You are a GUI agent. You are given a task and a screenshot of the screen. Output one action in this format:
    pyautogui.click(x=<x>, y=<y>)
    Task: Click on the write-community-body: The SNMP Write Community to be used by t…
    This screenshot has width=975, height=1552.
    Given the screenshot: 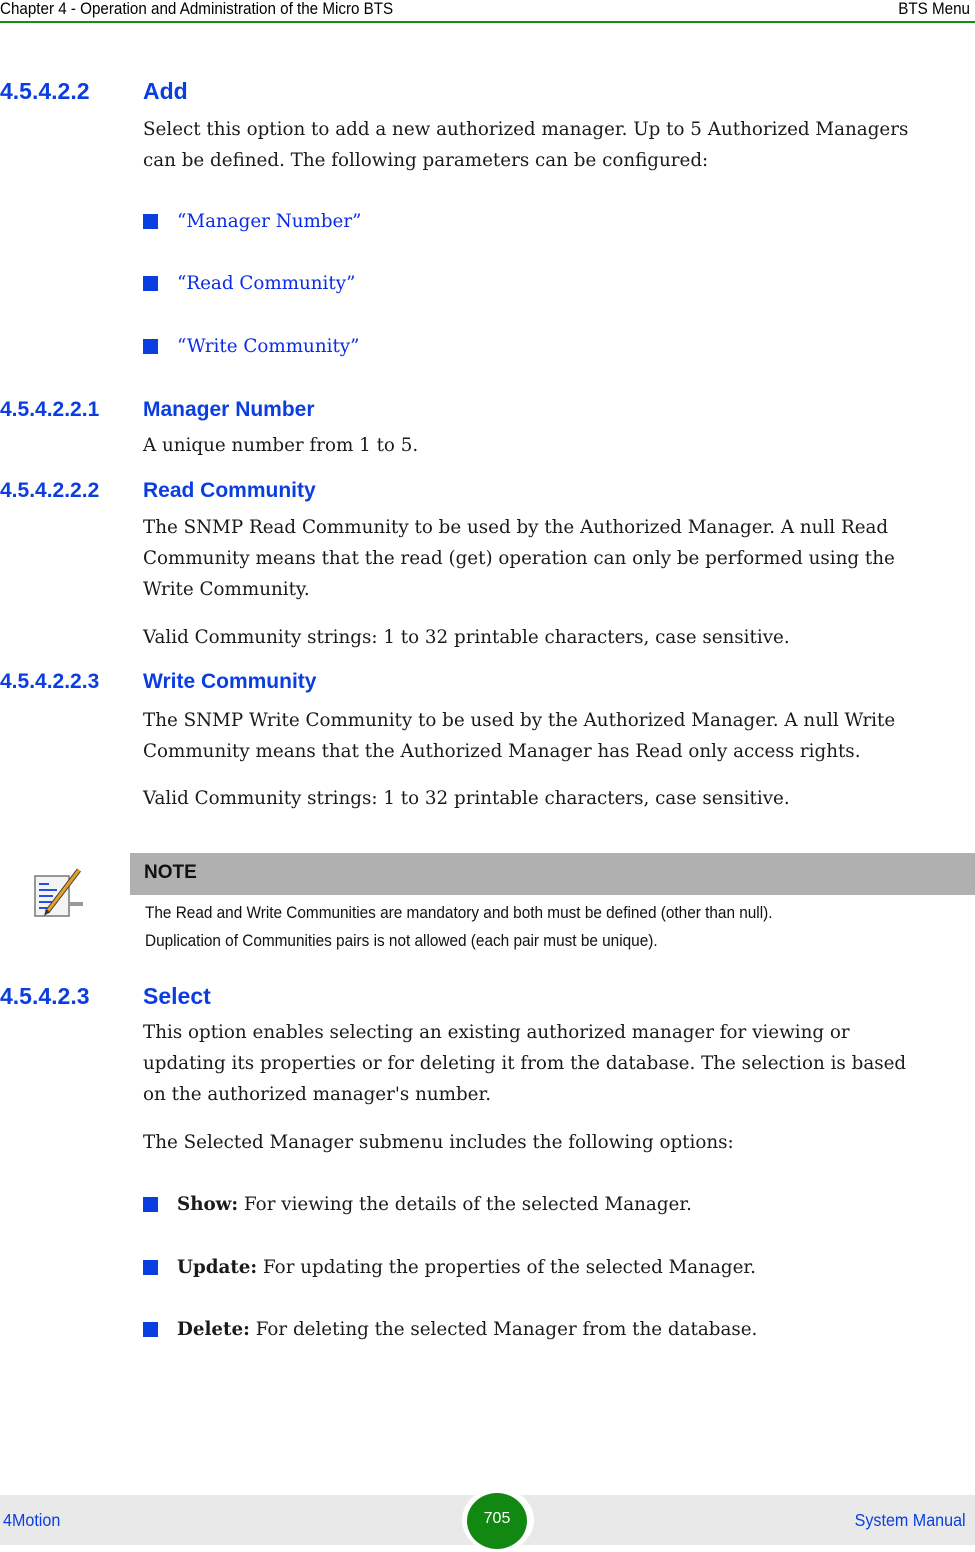 What is the action you would take?
    pyautogui.click(x=519, y=736)
    